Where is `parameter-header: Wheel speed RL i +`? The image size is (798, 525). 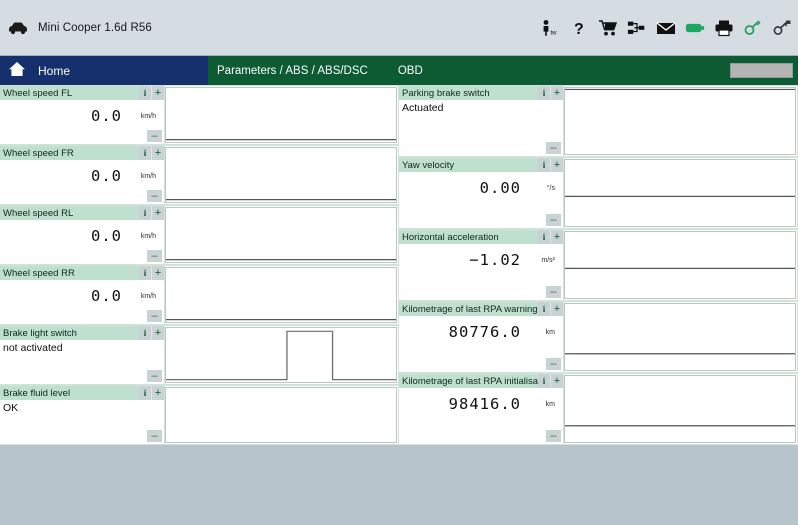
parameter-header: Wheel speed RL i + is located at coordinates (82, 213).